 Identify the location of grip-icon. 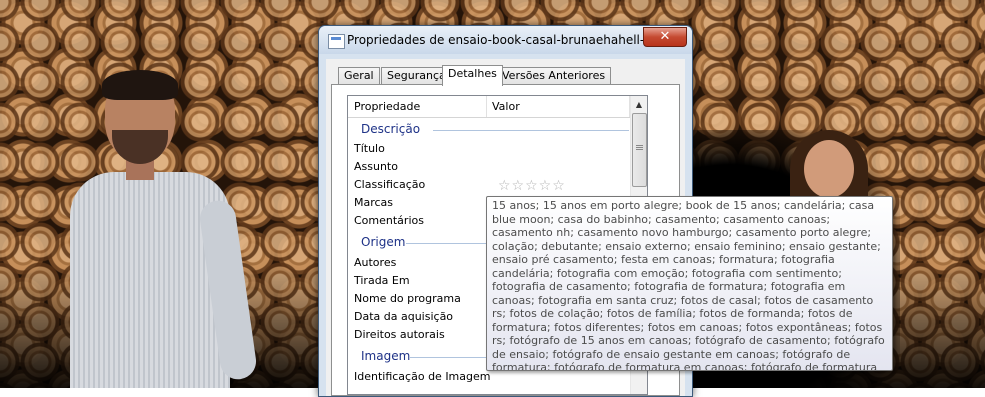
(639, 145).